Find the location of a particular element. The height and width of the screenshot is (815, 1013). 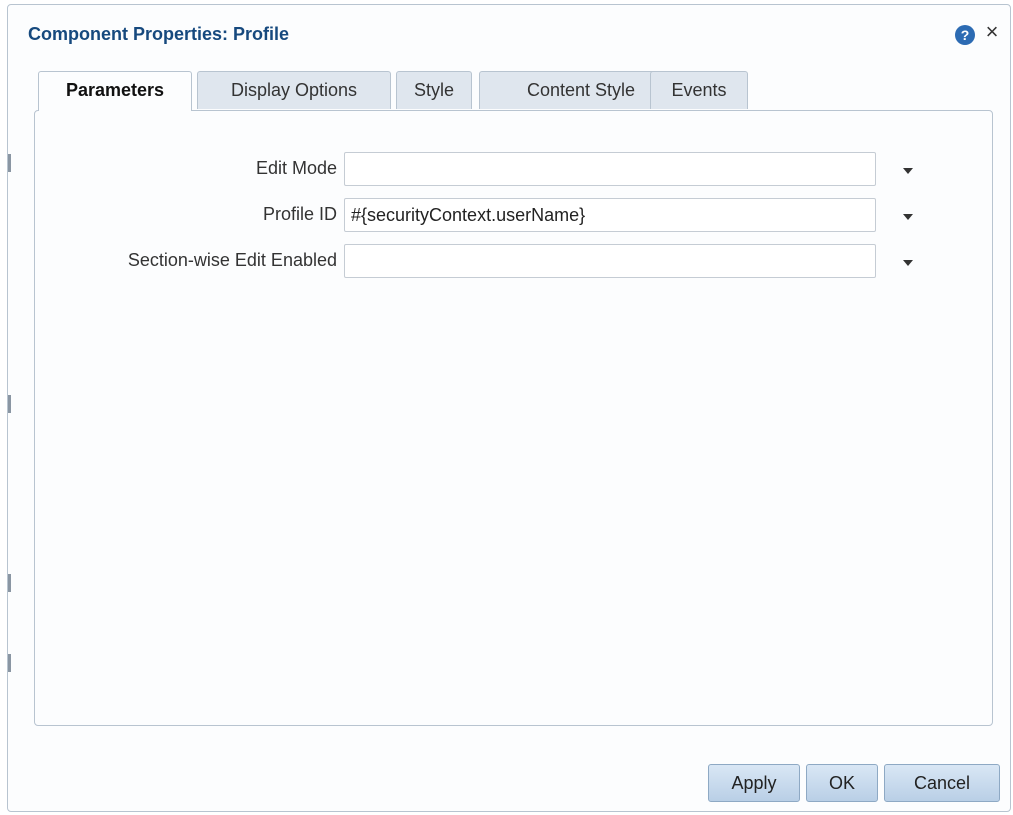

section-wise-edit-enabled-dropdown-icon is located at coordinates (908, 262).